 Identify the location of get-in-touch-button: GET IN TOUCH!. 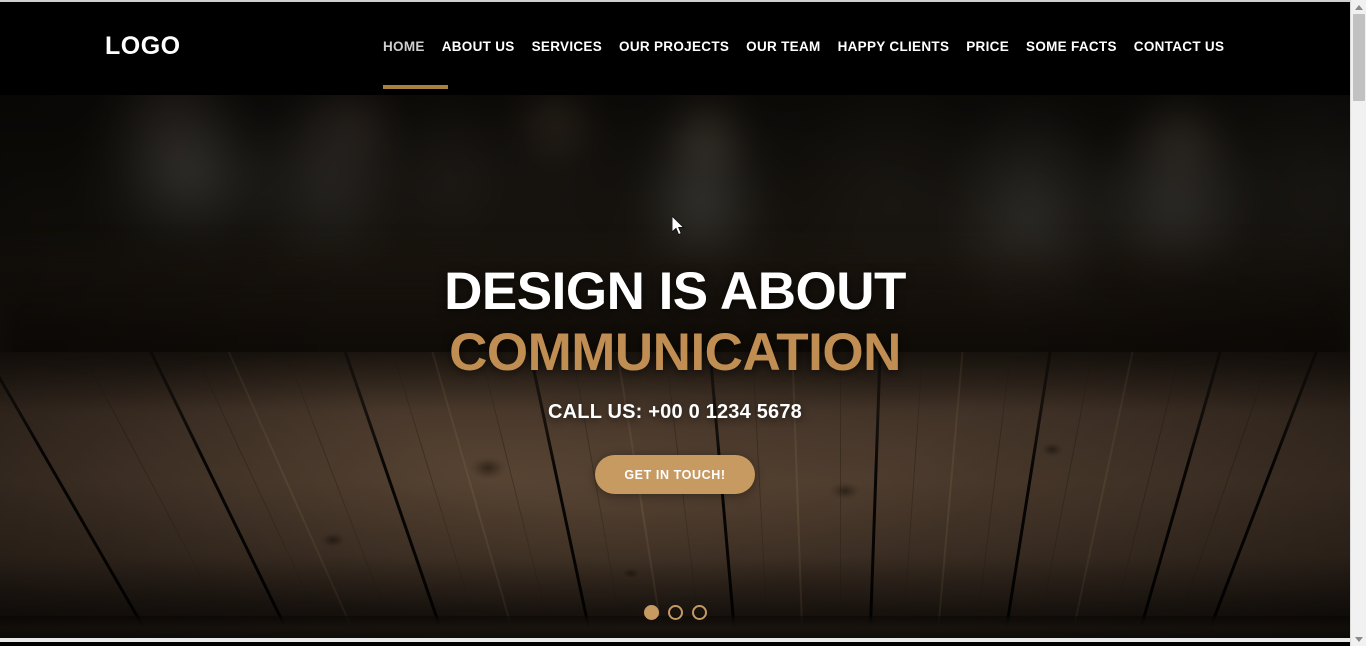
(675, 474).